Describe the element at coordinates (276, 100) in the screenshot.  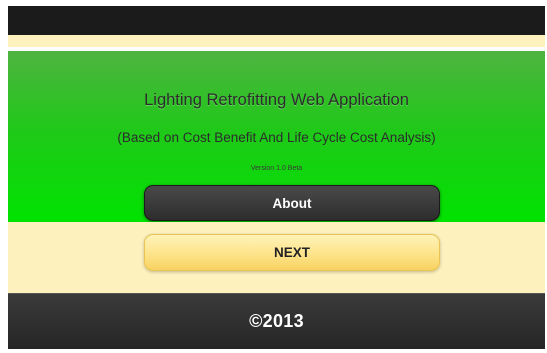
I see `app-title: Lighting Retrofitting Web Application` at that location.